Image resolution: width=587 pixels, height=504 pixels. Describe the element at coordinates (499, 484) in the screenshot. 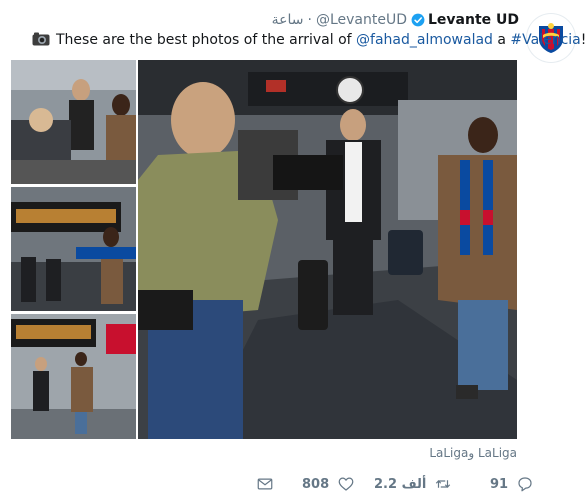

I see `reply-count: 91` at that location.